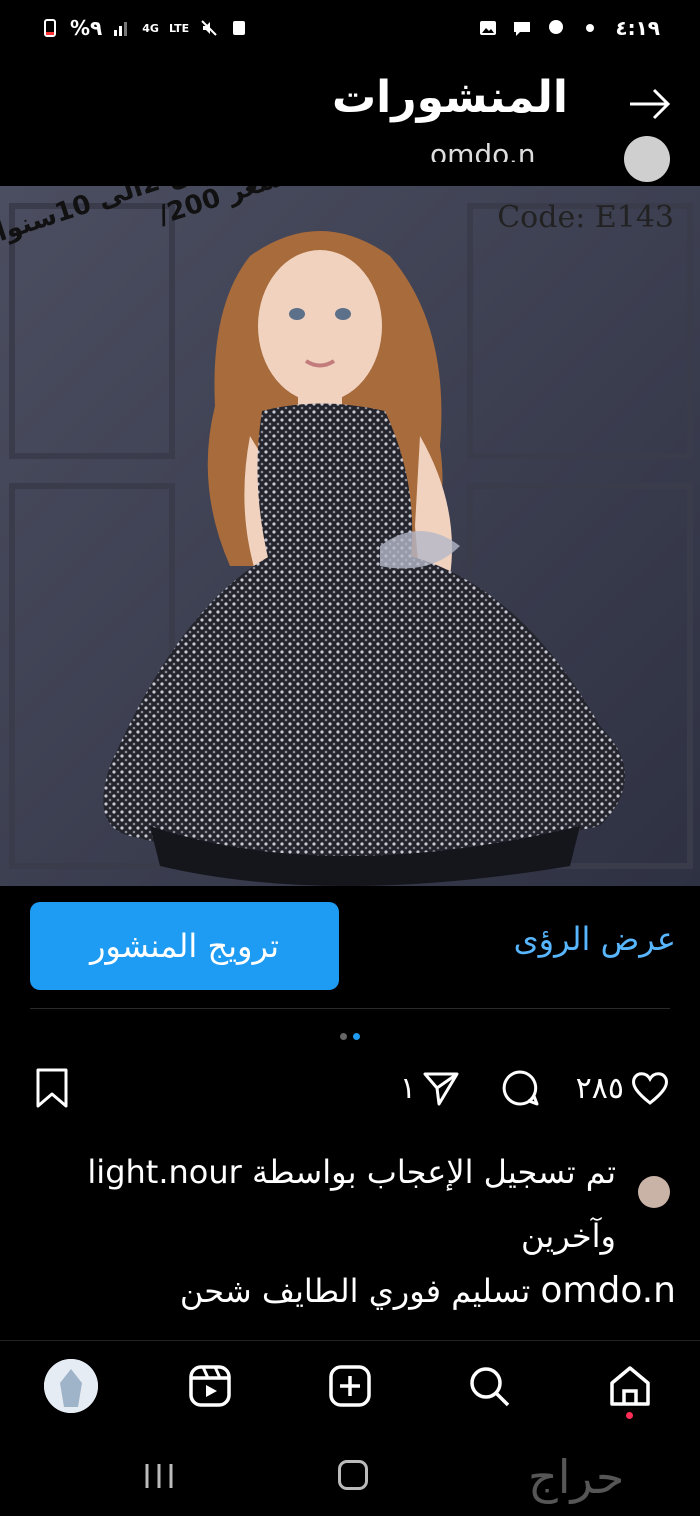  I want to click on battery-icon, so click(50, 28).